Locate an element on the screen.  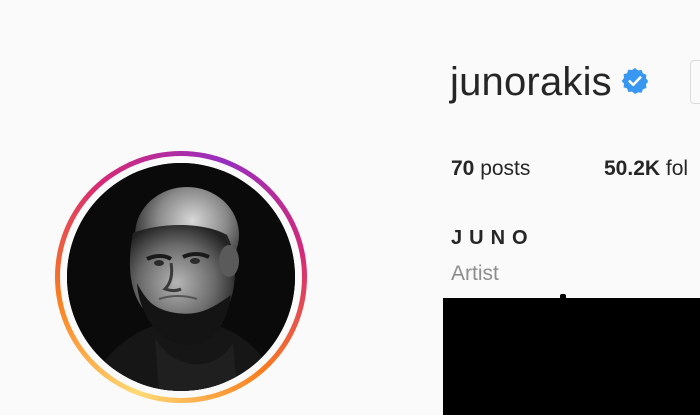
posts-count: 70 posts is located at coordinates (490, 169).